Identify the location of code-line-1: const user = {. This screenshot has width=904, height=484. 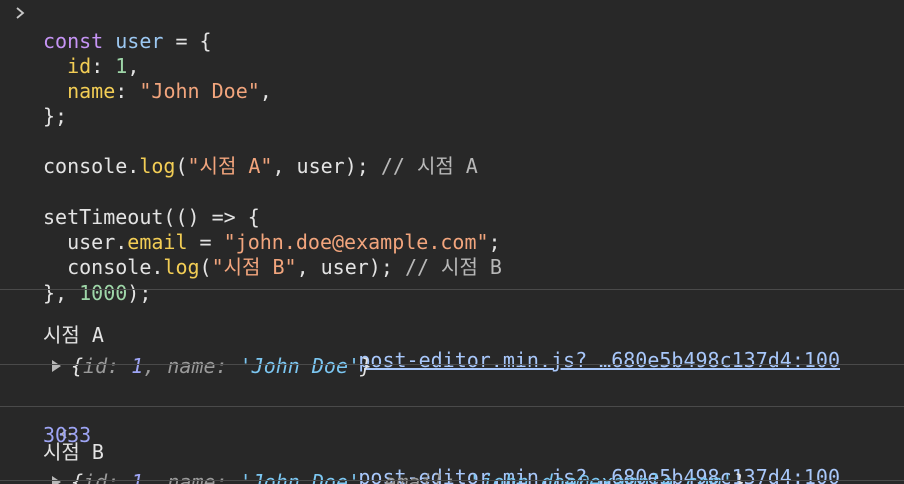
(127, 41).